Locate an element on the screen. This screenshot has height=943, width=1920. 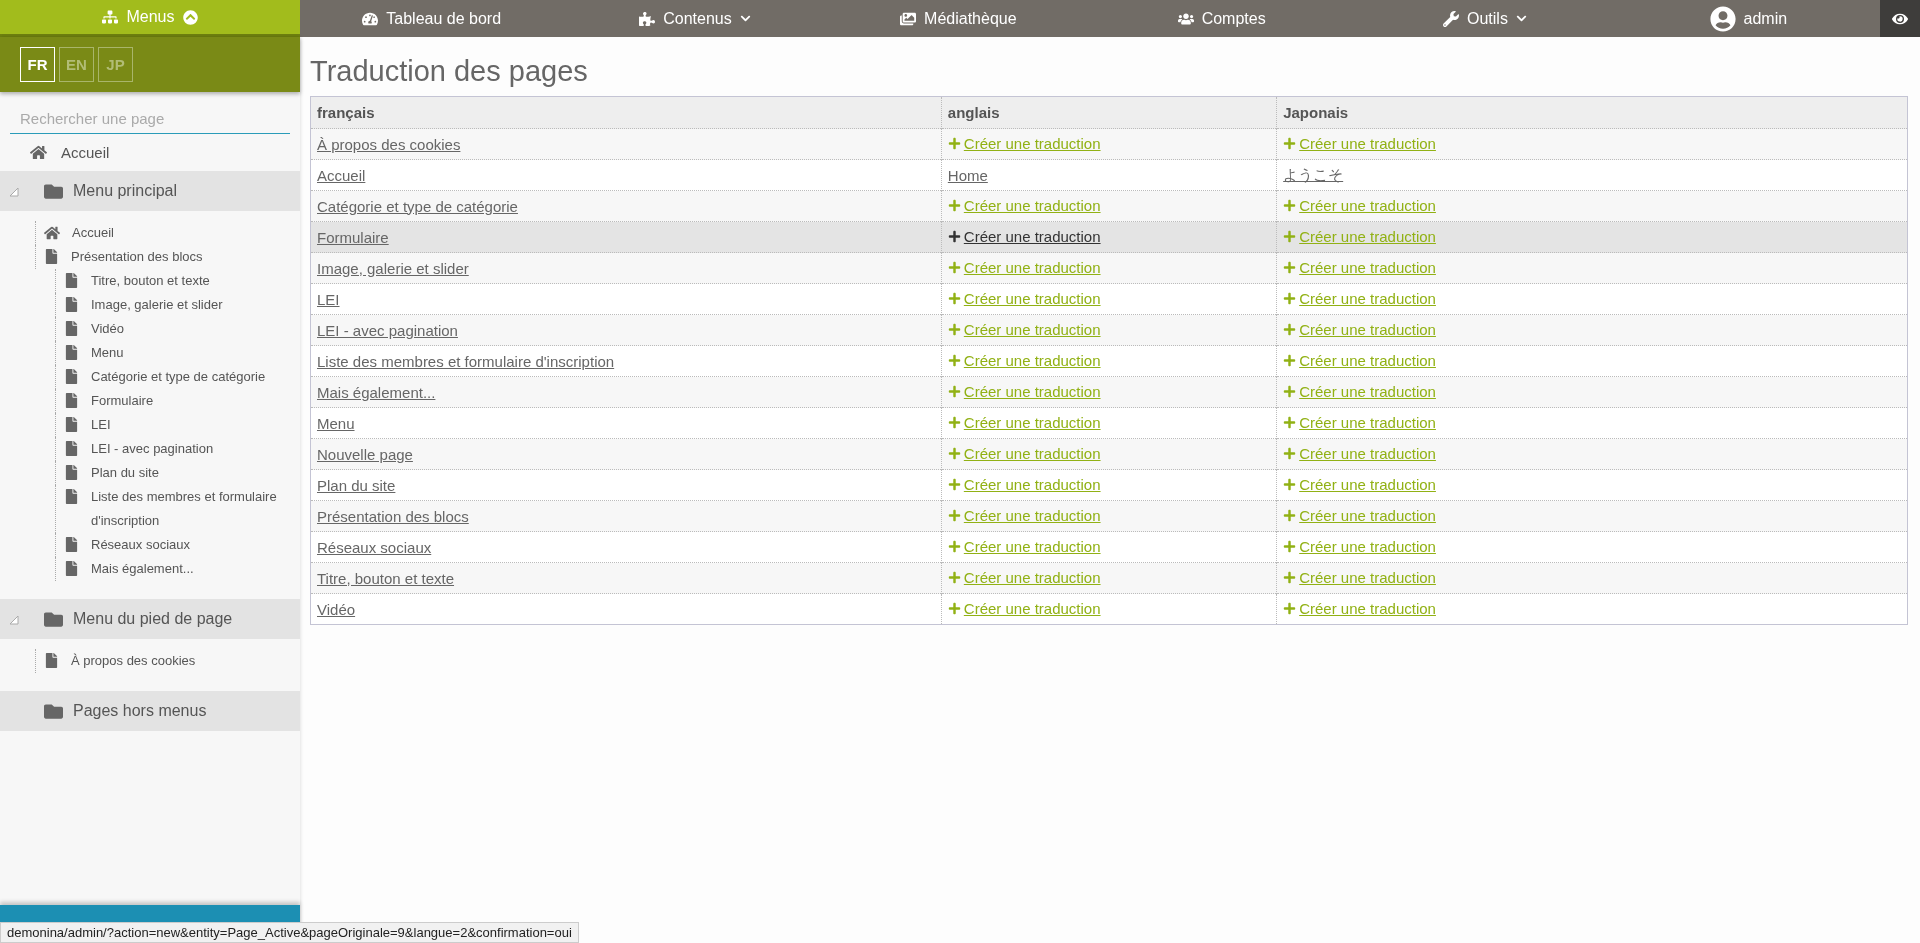
images-icon is located at coordinates (908, 18).